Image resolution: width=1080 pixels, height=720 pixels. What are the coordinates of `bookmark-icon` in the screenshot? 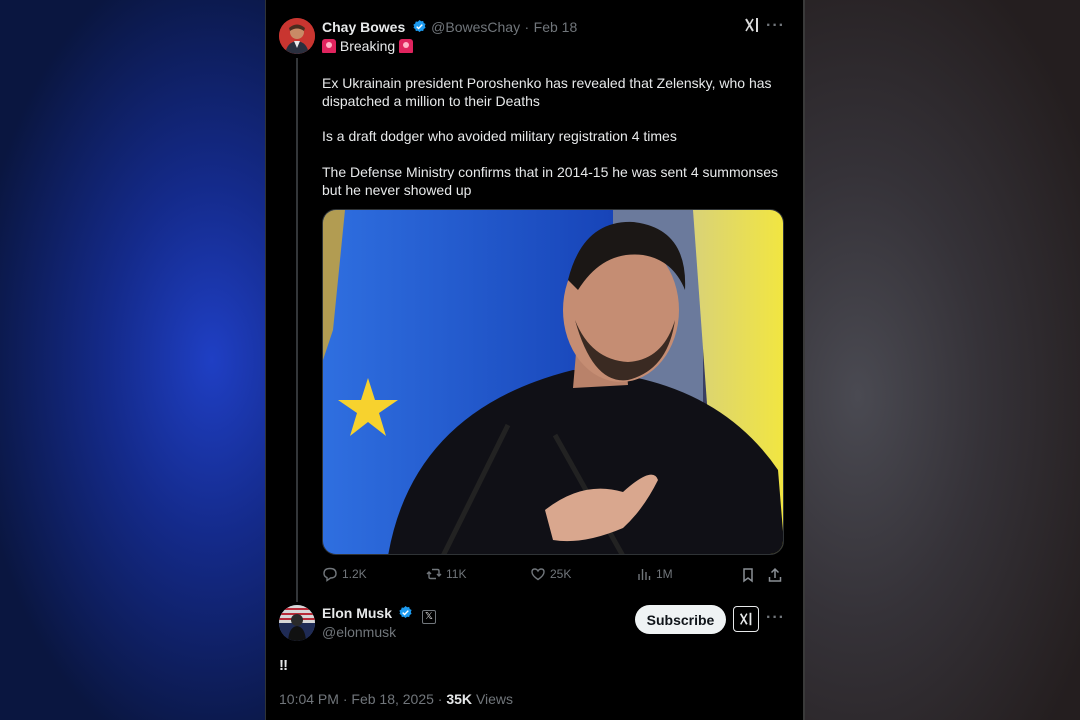 It's located at (748, 575).